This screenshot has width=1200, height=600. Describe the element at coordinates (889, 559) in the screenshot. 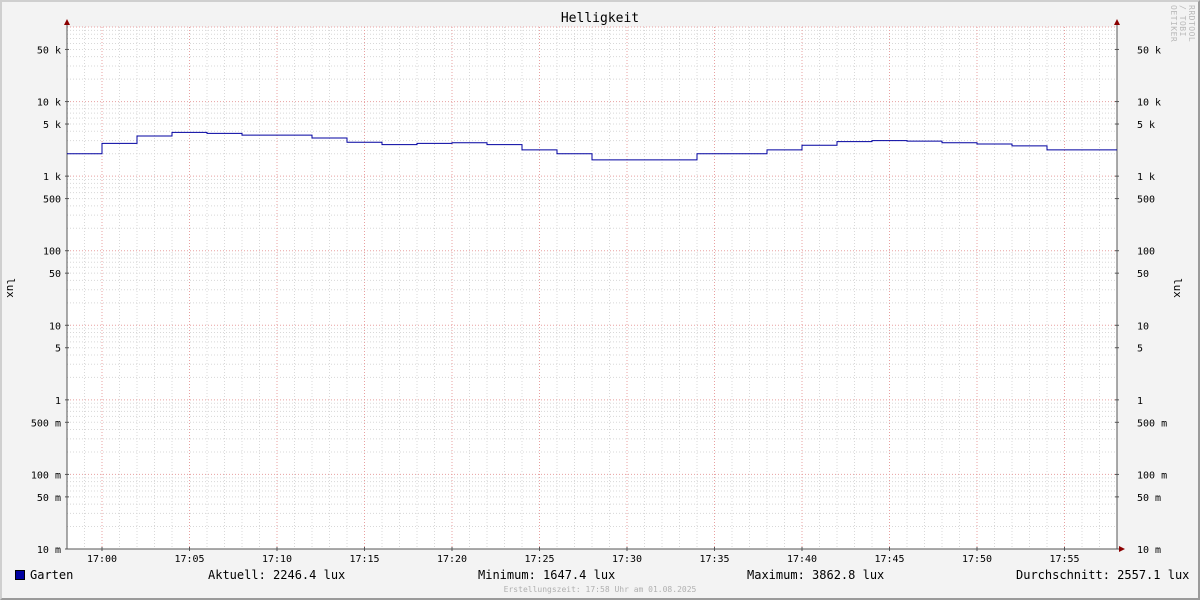

I see `x-tick-label: 17:45` at that location.